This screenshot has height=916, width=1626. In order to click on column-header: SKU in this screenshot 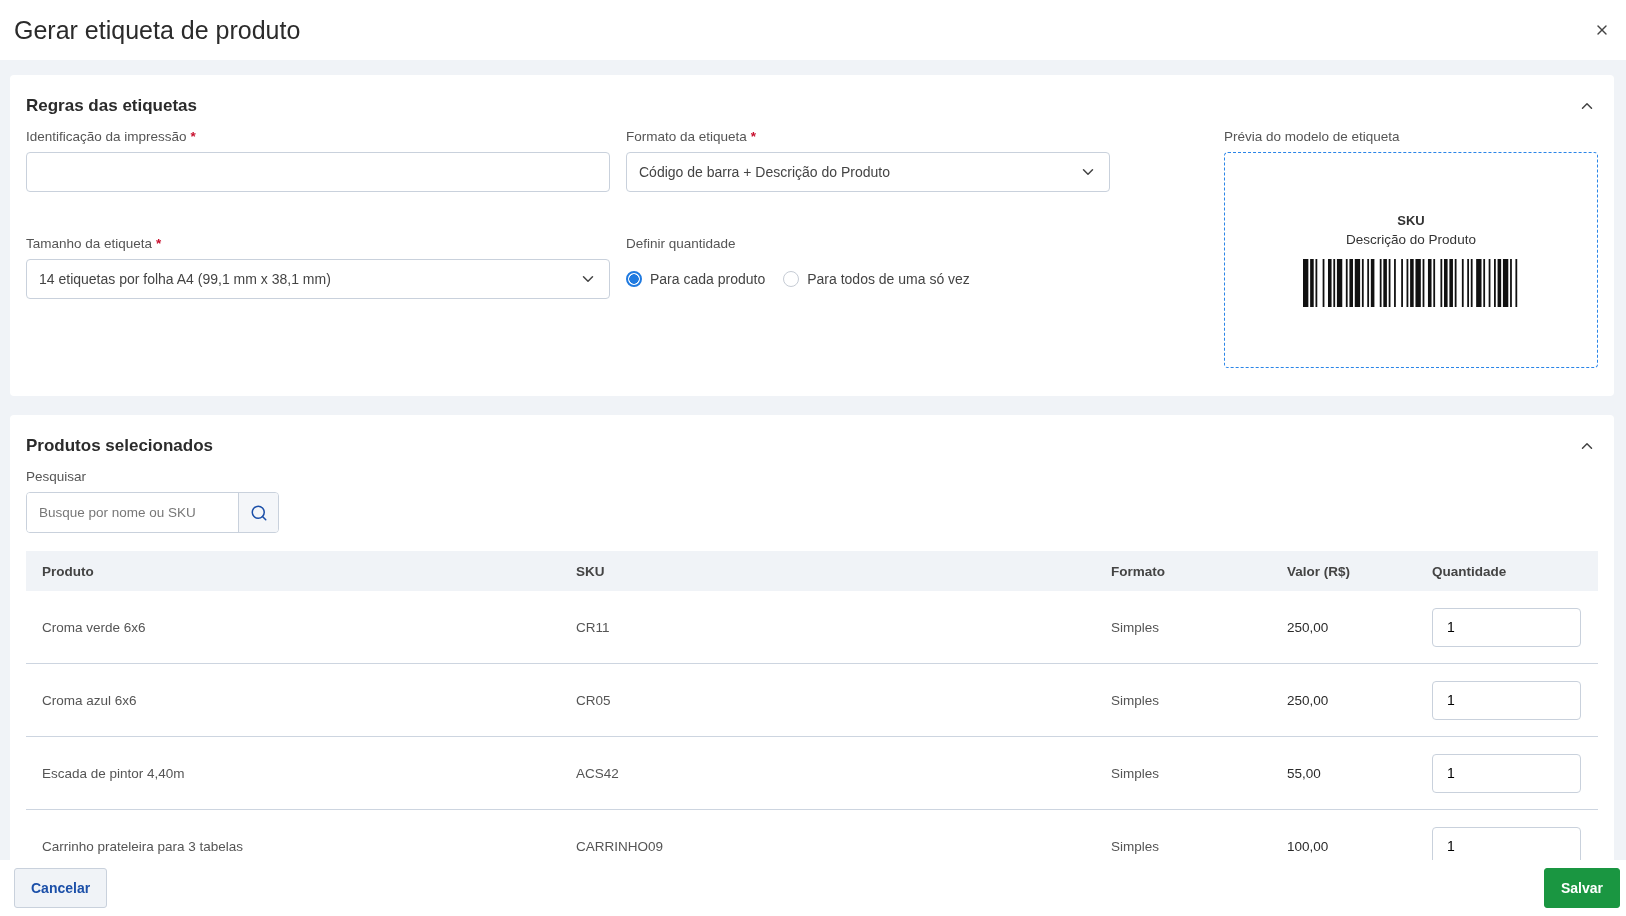, I will do `click(827, 571)`.